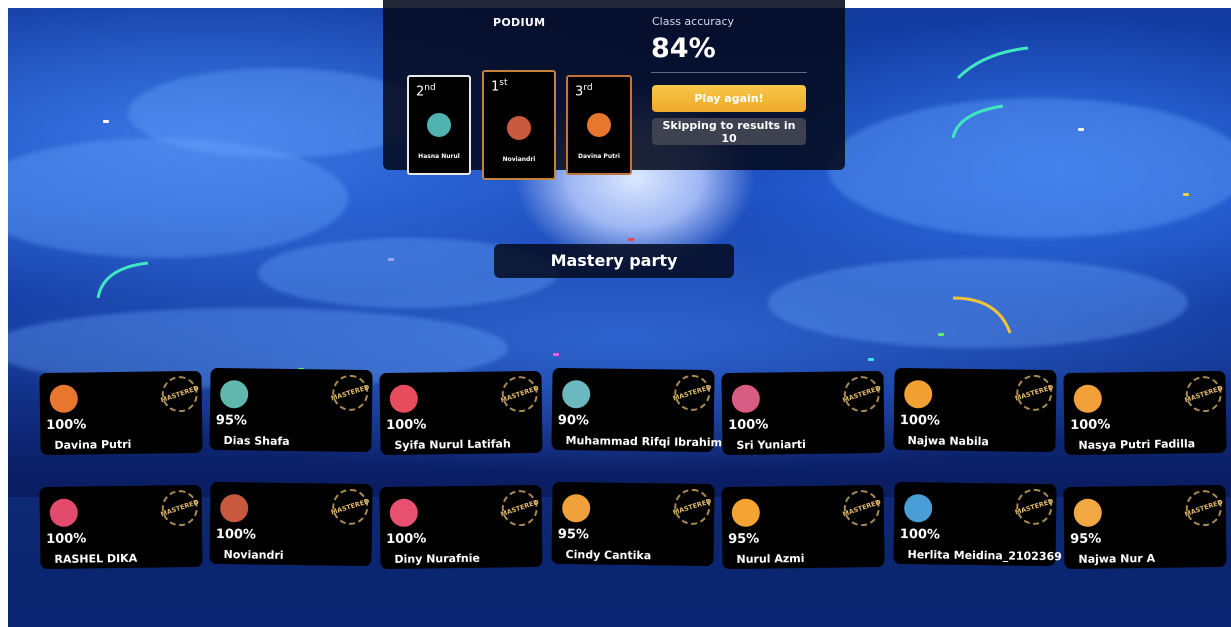 The image size is (1231, 627). What do you see at coordinates (948, 441) in the screenshot?
I see `player-name: Najwa Nabila` at bounding box center [948, 441].